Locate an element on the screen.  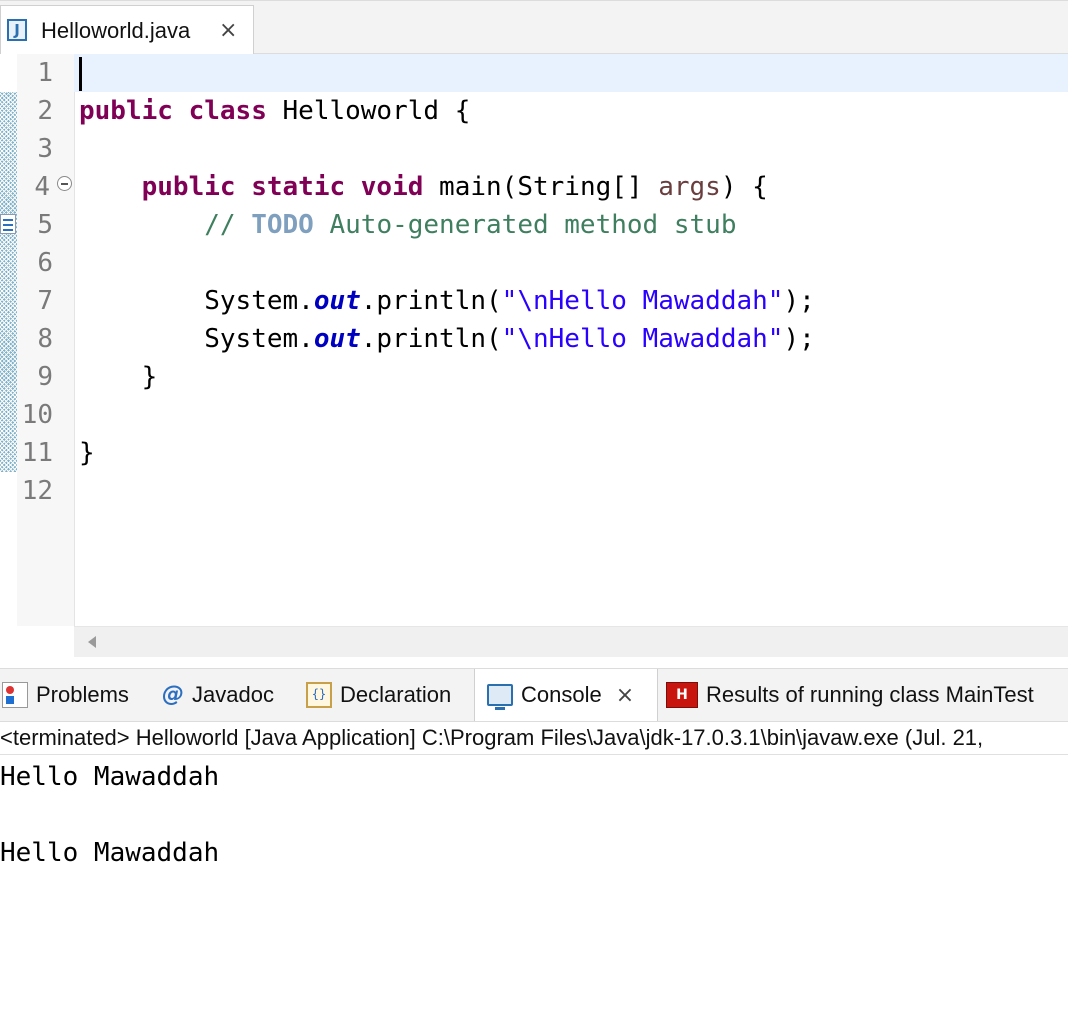
code-line: public static void main(String[] args) { is located at coordinates (423, 187).